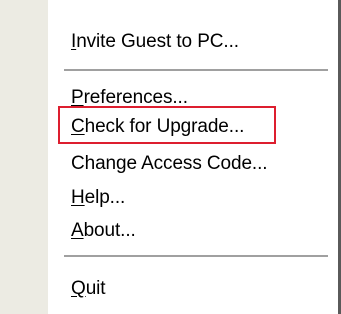 The height and width of the screenshot is (314, 341). I want to click on menu-item-label: Quit, so click(88, 288).